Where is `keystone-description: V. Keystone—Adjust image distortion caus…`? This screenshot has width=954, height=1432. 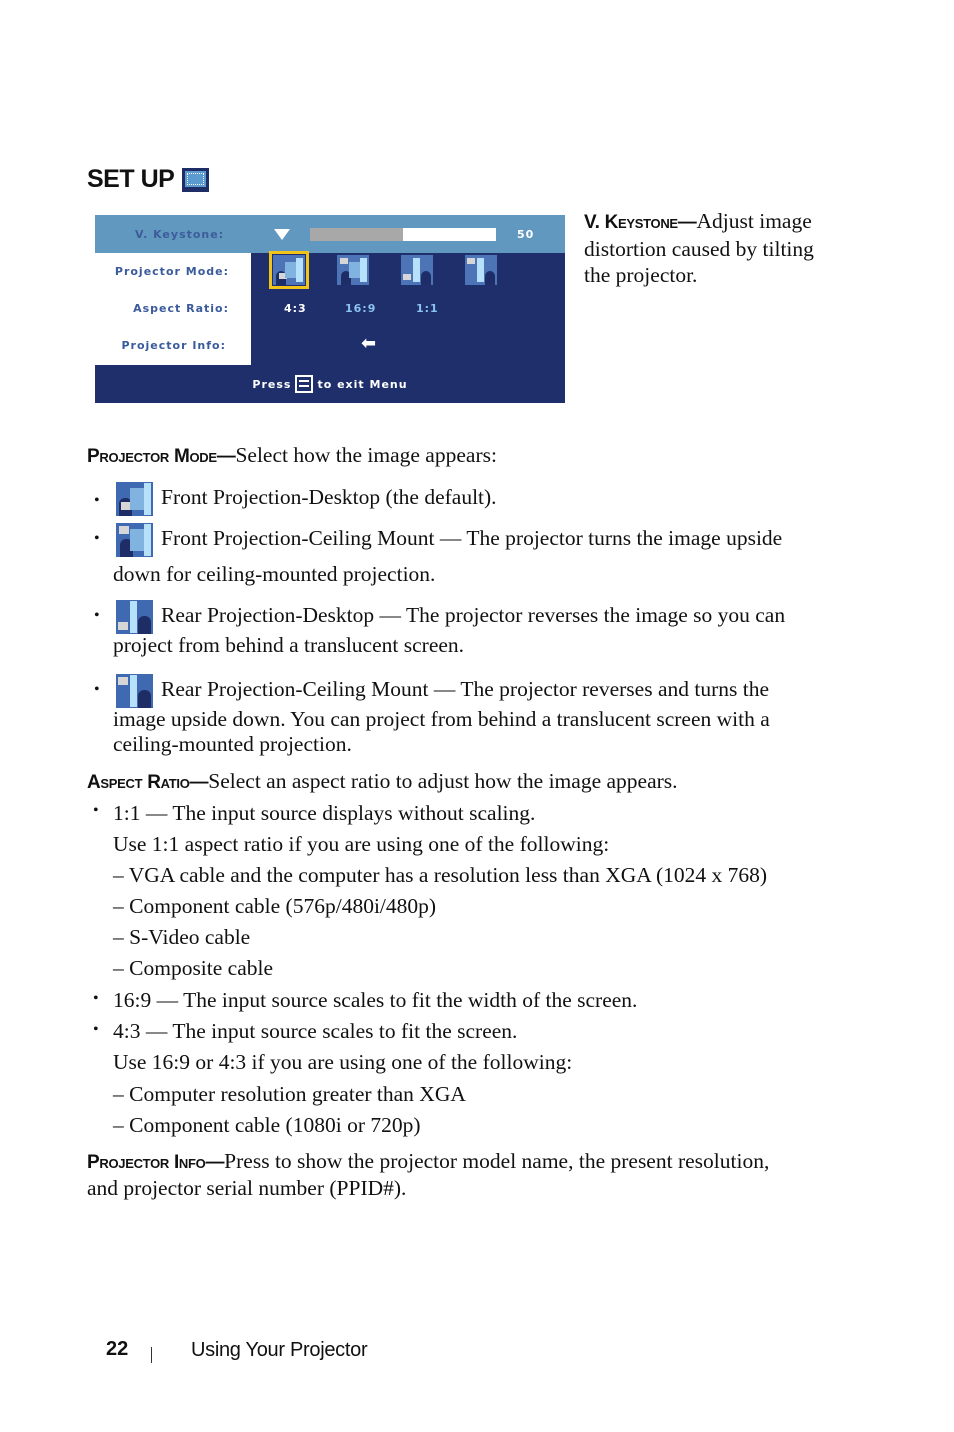
keystone-description: V. Keystone—Adjust image distortion caus… is located at coordinates (709, 248).